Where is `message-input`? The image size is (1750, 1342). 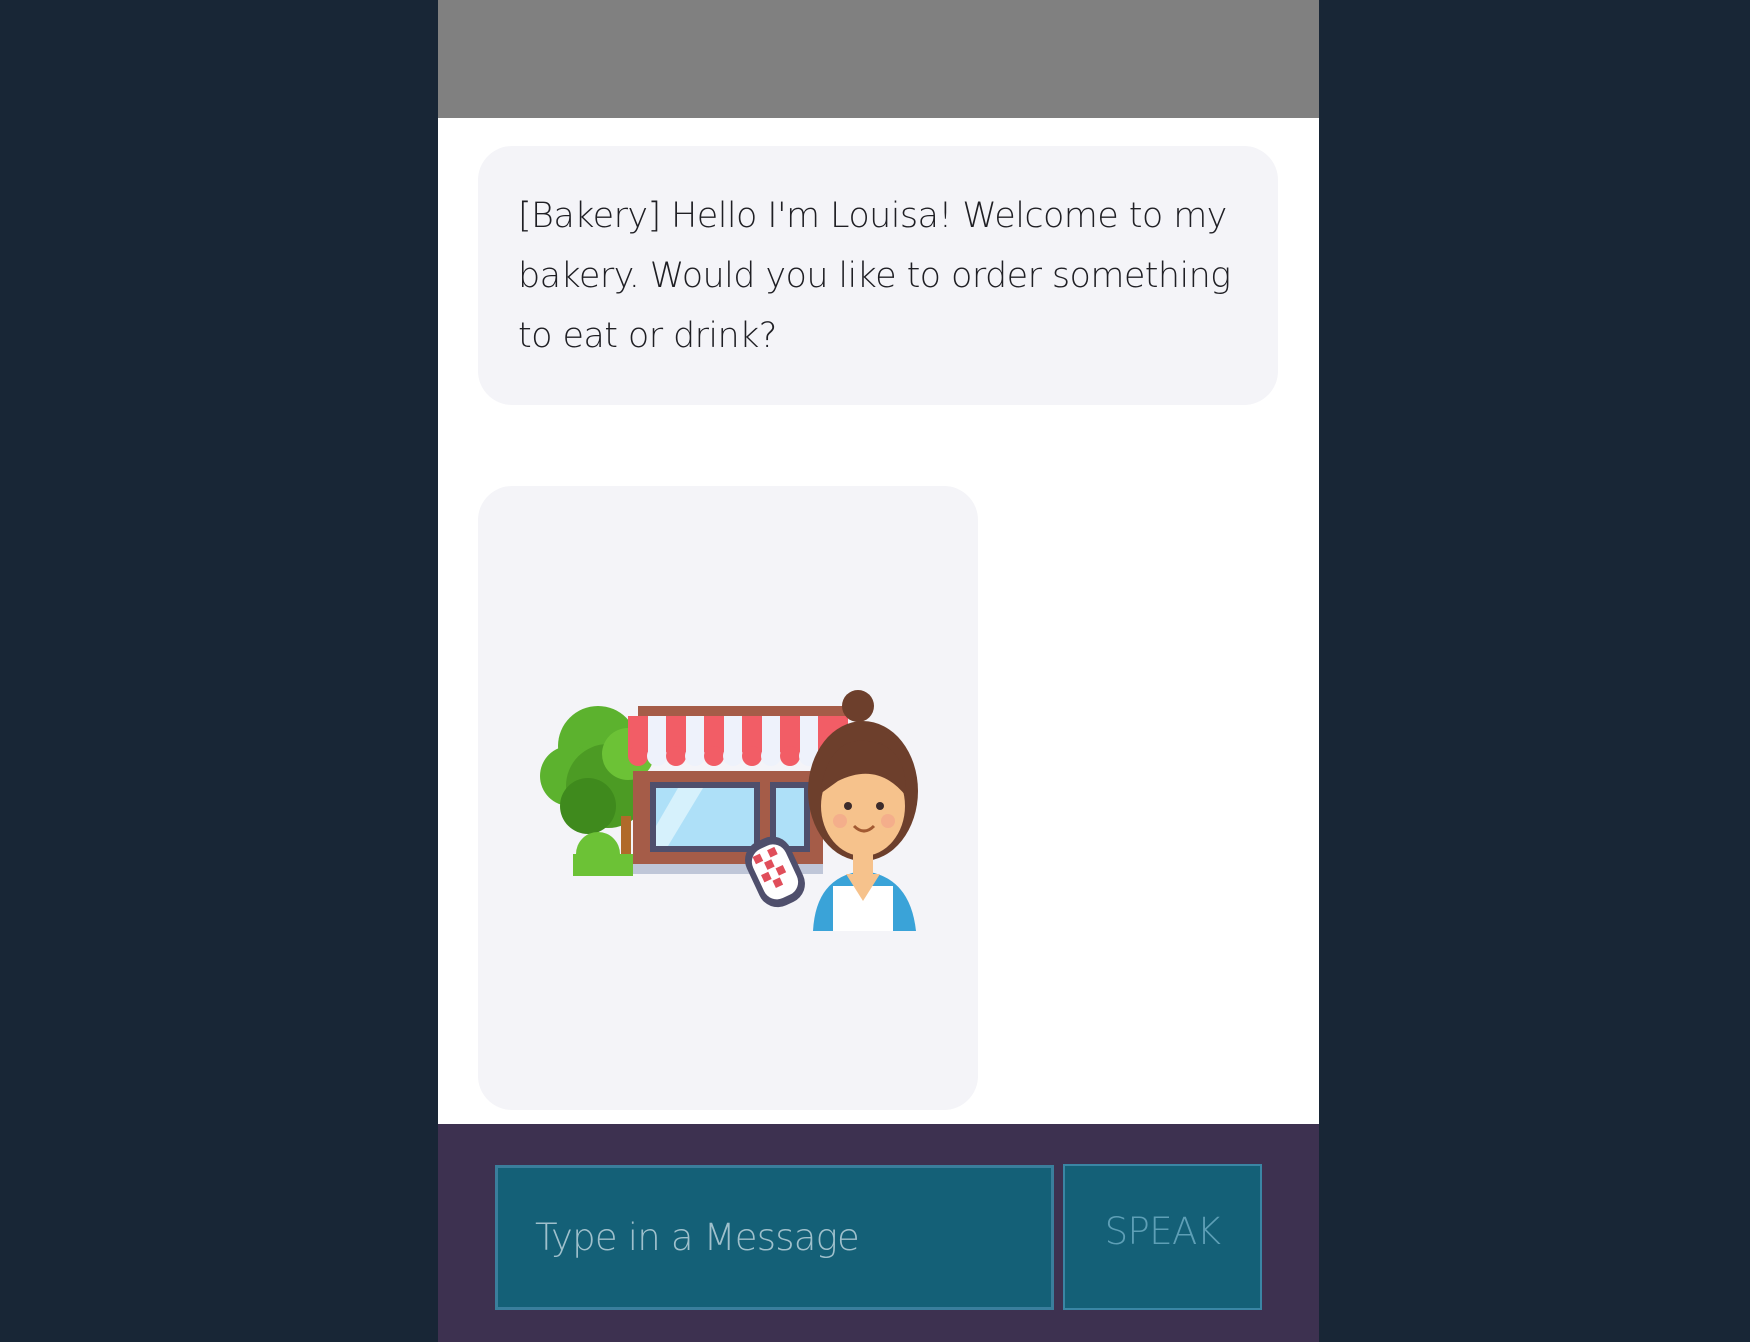 message-input is located at coordinates (774, 1237).